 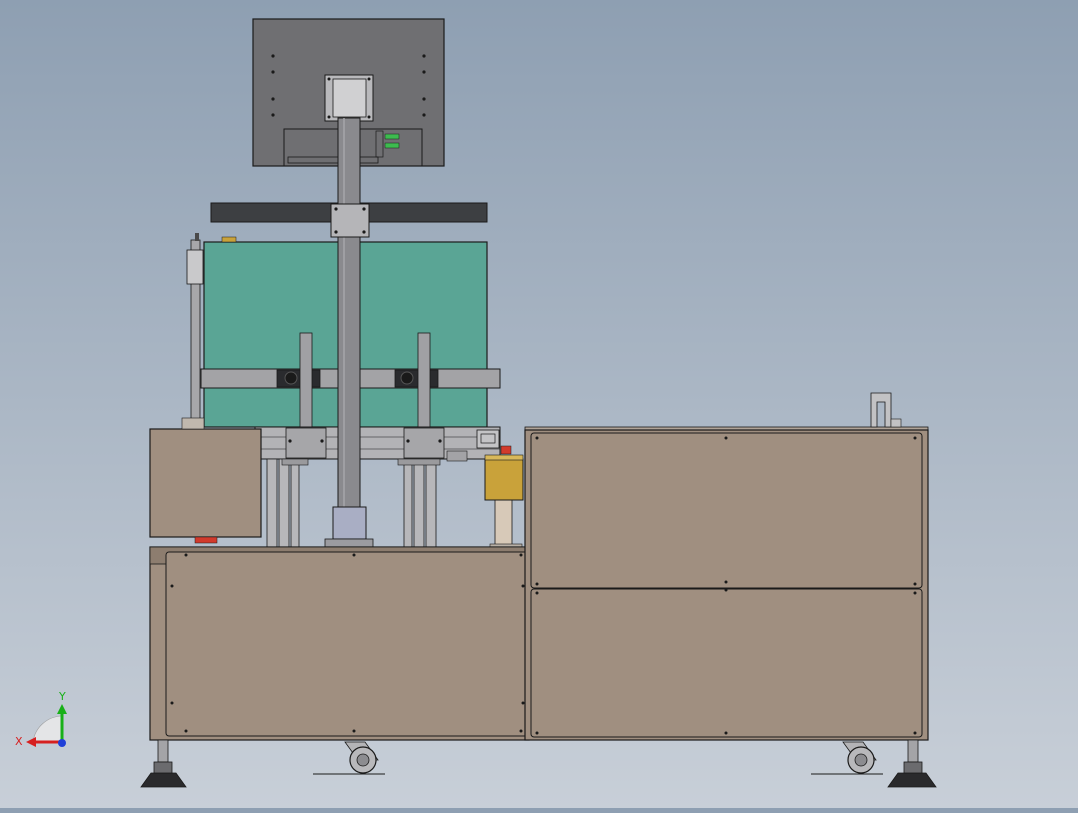 What do you see at coordinates (62, 696) in the screenshot?
I see `y-axis-label: Y` at bounding box center [62, 696].